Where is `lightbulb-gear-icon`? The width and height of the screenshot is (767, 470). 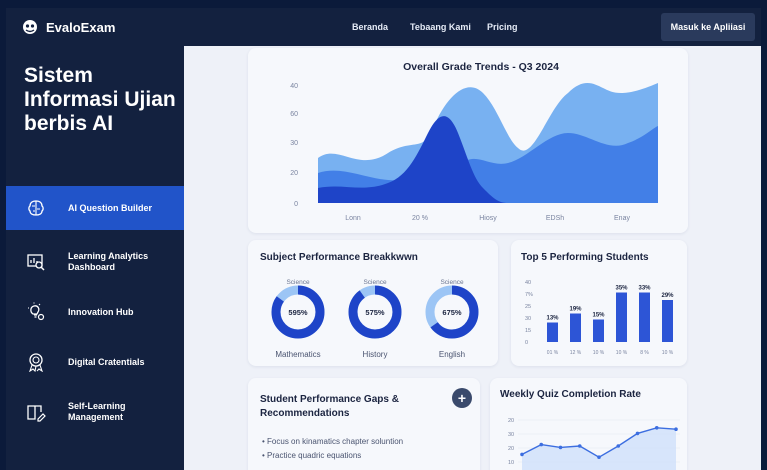 lightbulb-gear-icon is located at coordinates (36, 311).